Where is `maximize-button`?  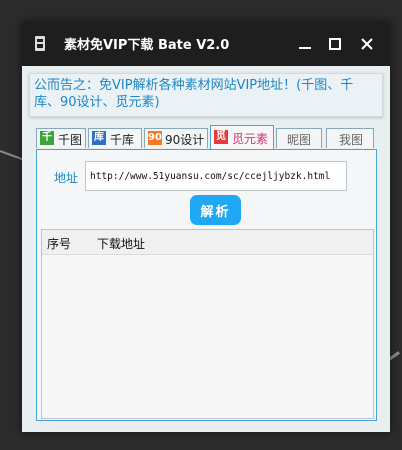 maximize-button is located at coordinates (335, 44).